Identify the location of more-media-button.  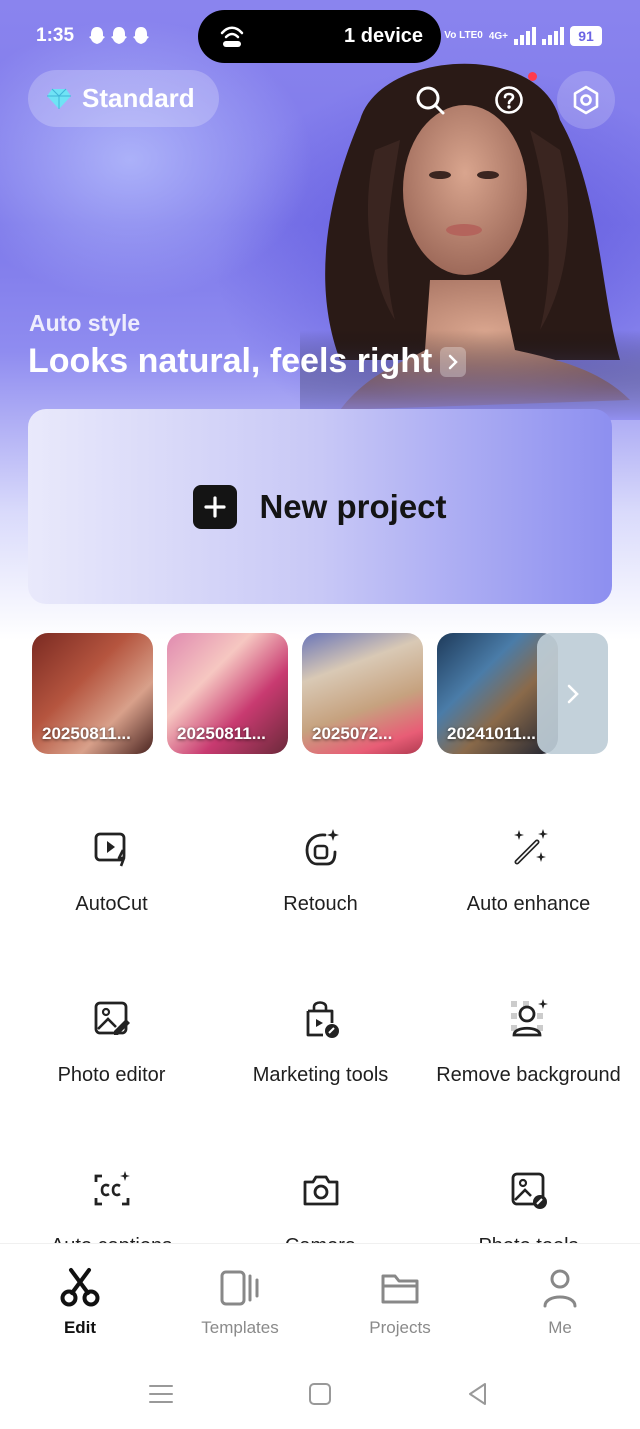
(572, 693).